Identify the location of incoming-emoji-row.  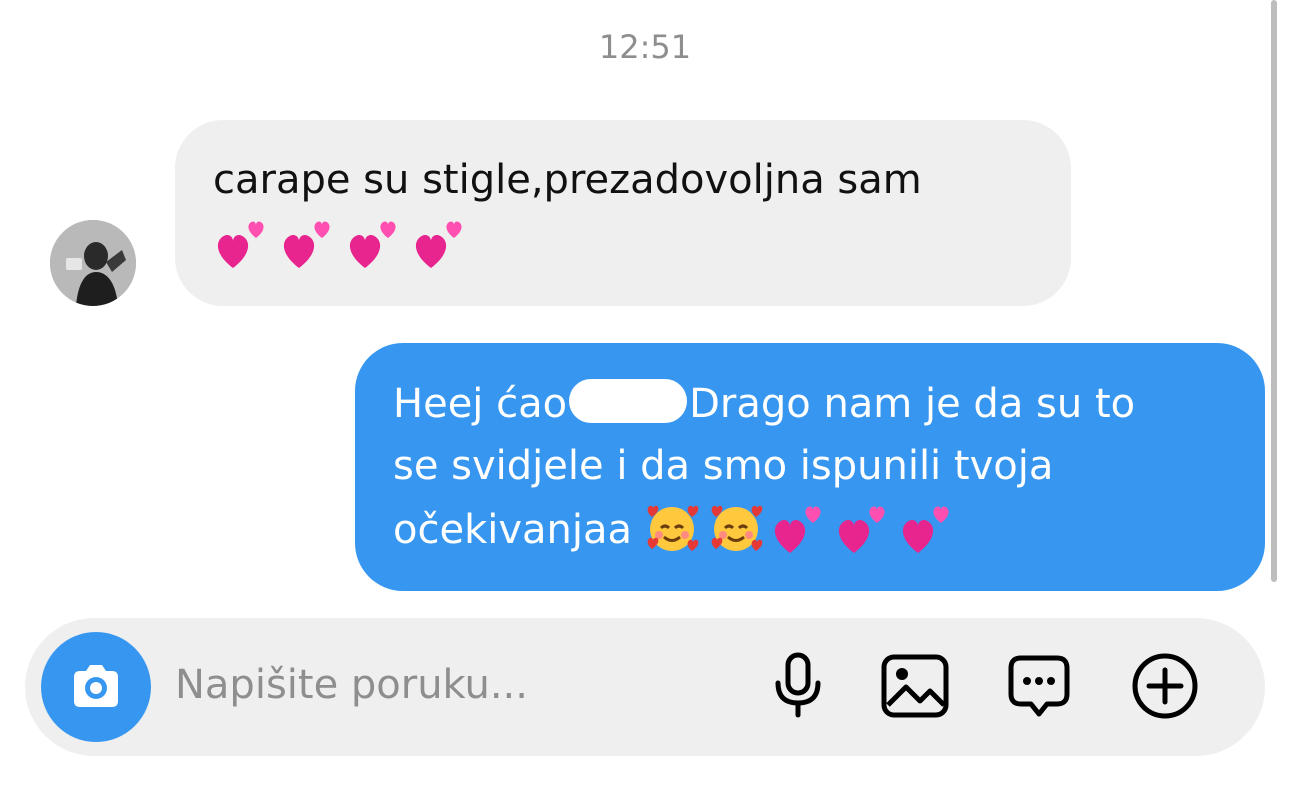
(624, 242).